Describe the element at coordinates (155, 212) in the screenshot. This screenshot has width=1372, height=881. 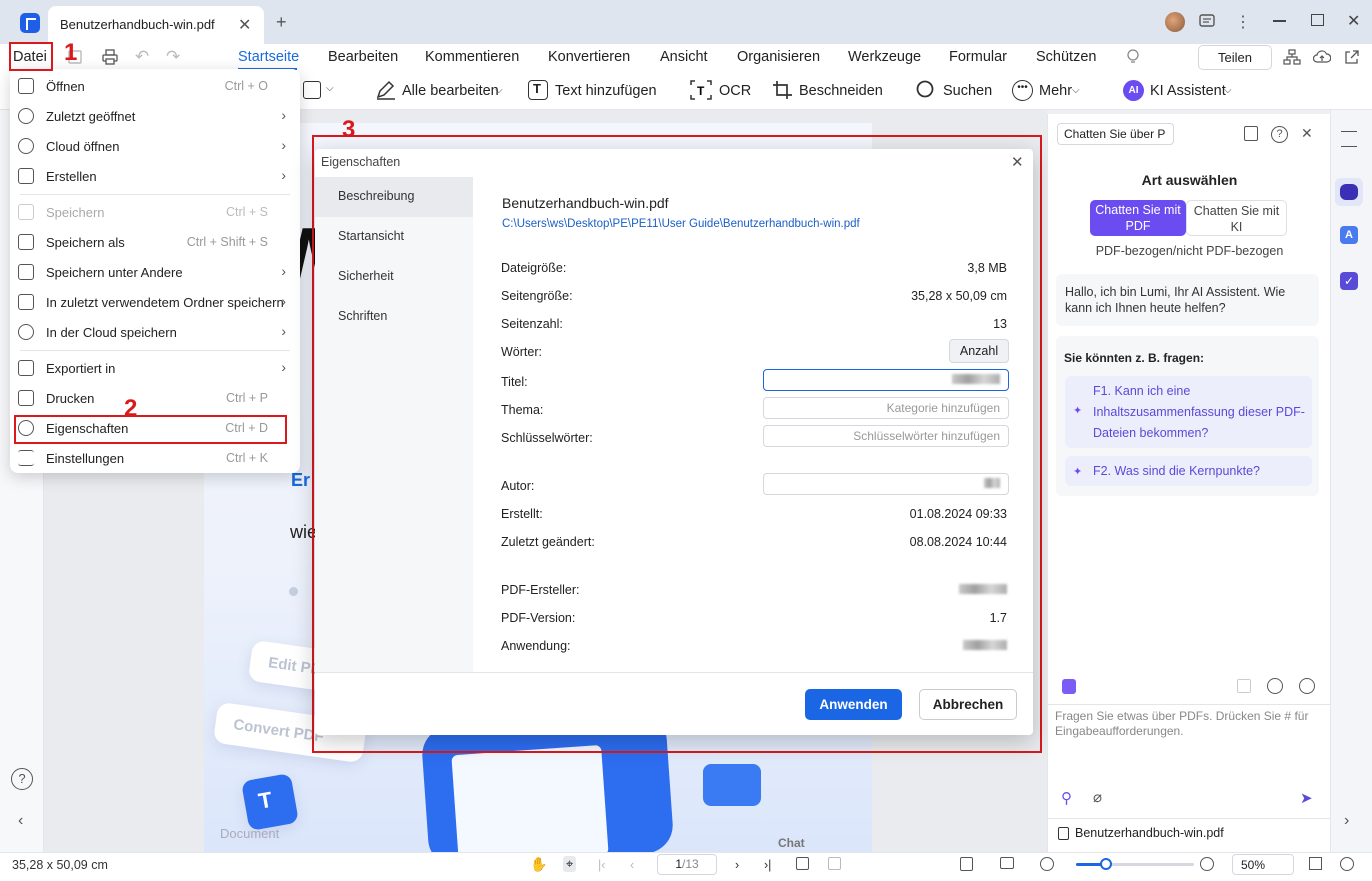
I see `menu-item-save: Speichern Ctrl + S` at that location.